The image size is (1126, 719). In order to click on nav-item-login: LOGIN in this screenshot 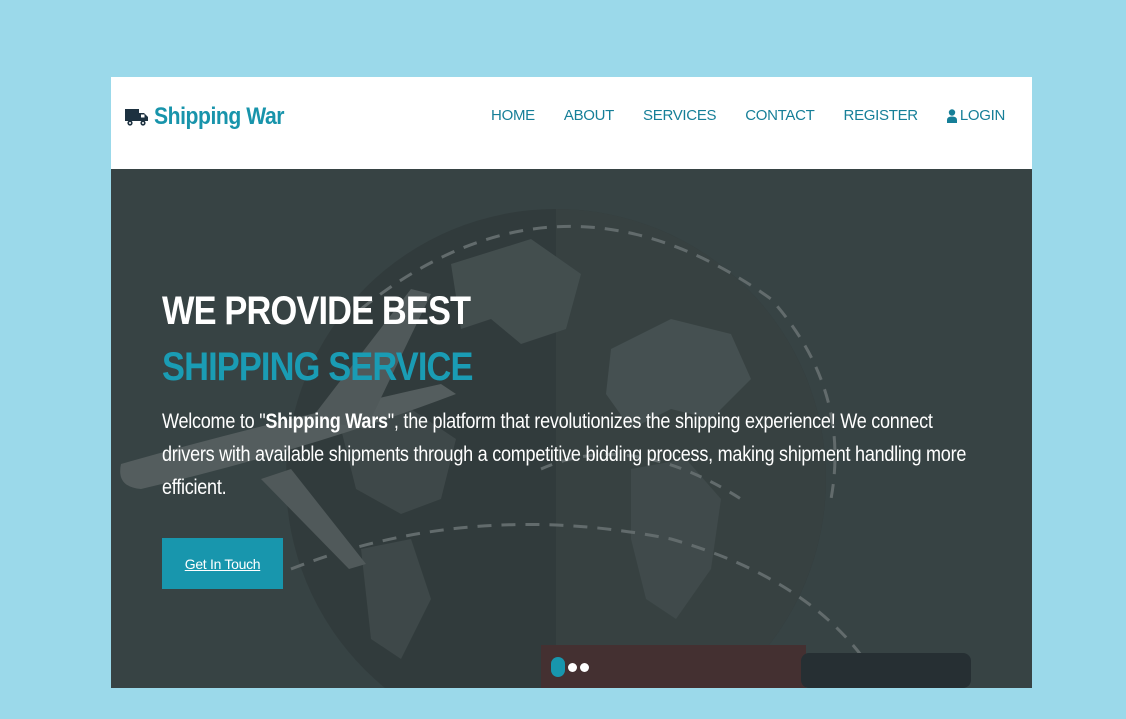, I will do `click(975, 115)`.